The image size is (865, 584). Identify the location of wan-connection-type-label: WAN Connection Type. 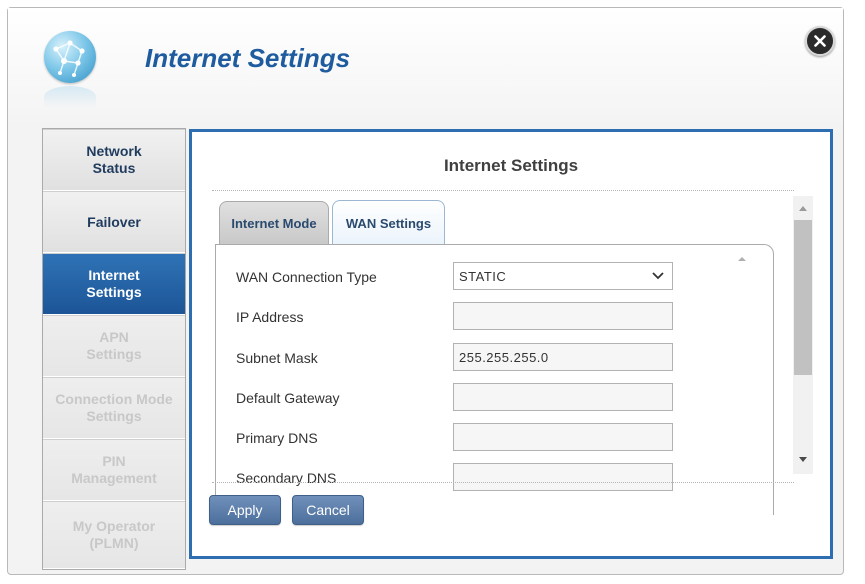
(306, 277).